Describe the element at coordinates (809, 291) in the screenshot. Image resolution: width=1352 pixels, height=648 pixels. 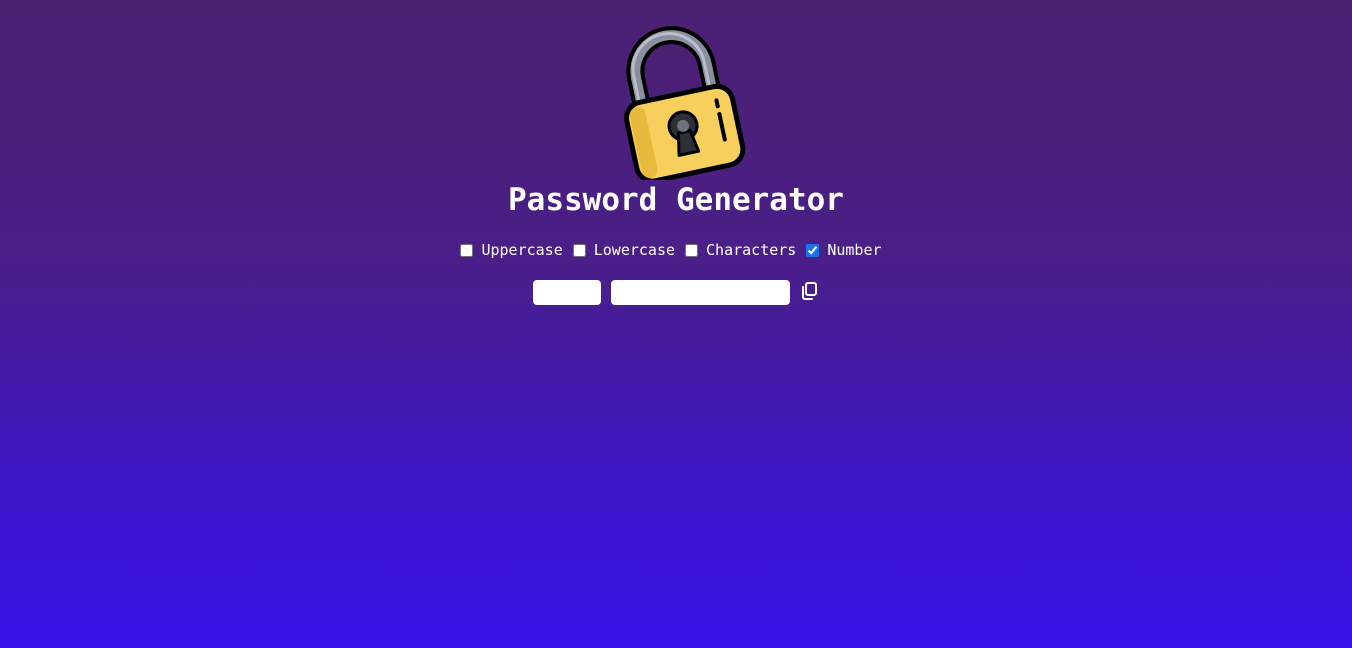
I see `copy-icon` at that location.